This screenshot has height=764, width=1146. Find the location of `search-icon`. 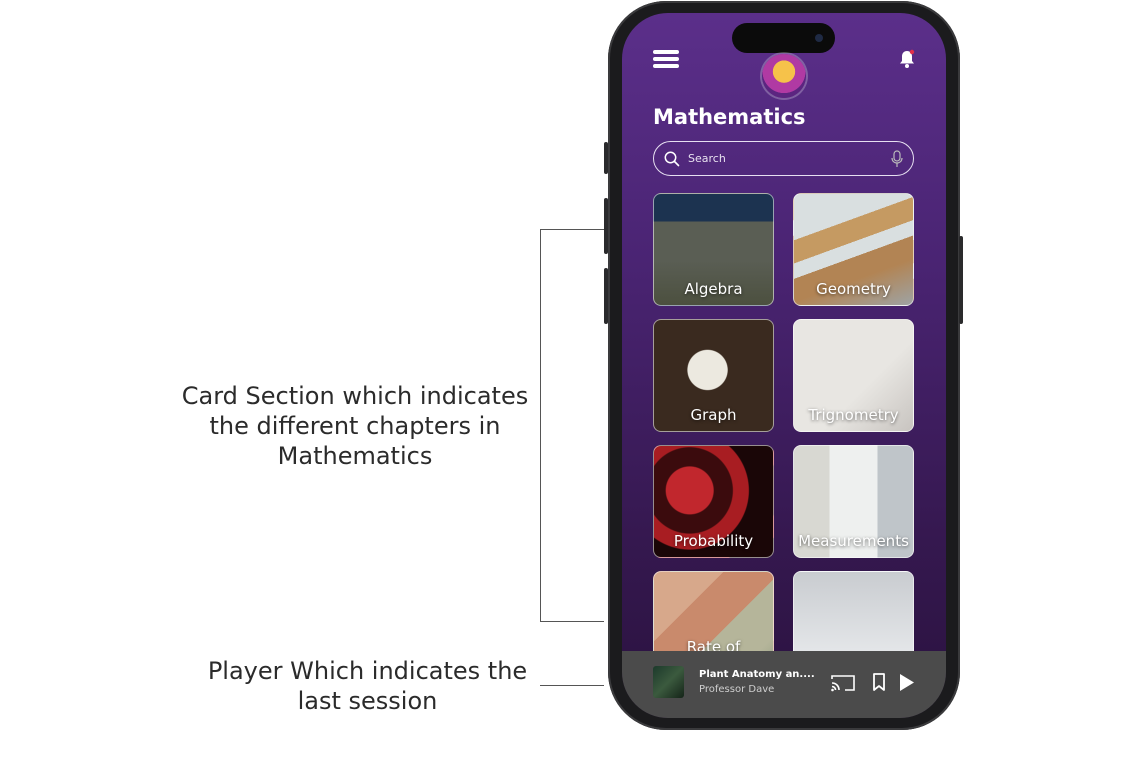

search-icon is located at coordinates (672, 158).